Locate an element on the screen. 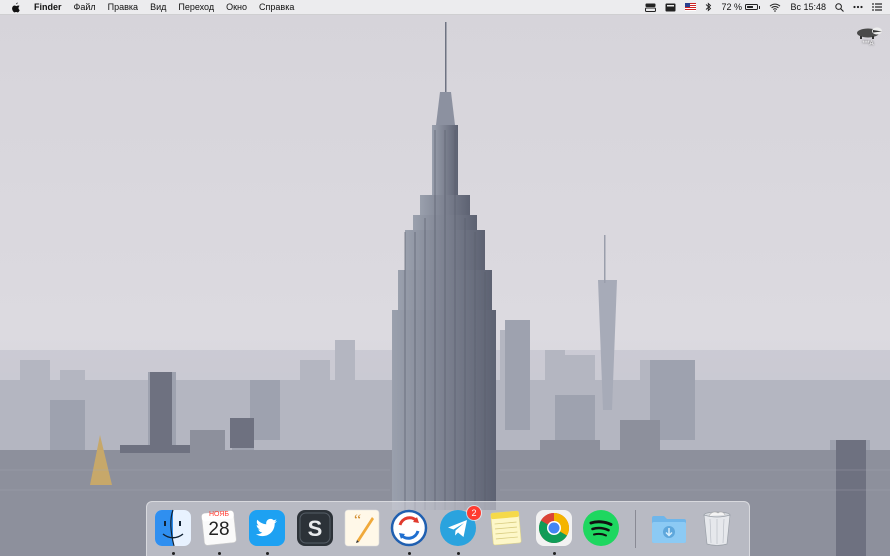 Image resolution: width=890 pixels, height=556 pixels. menu-go: Переход is located at coordinates (196, 7).